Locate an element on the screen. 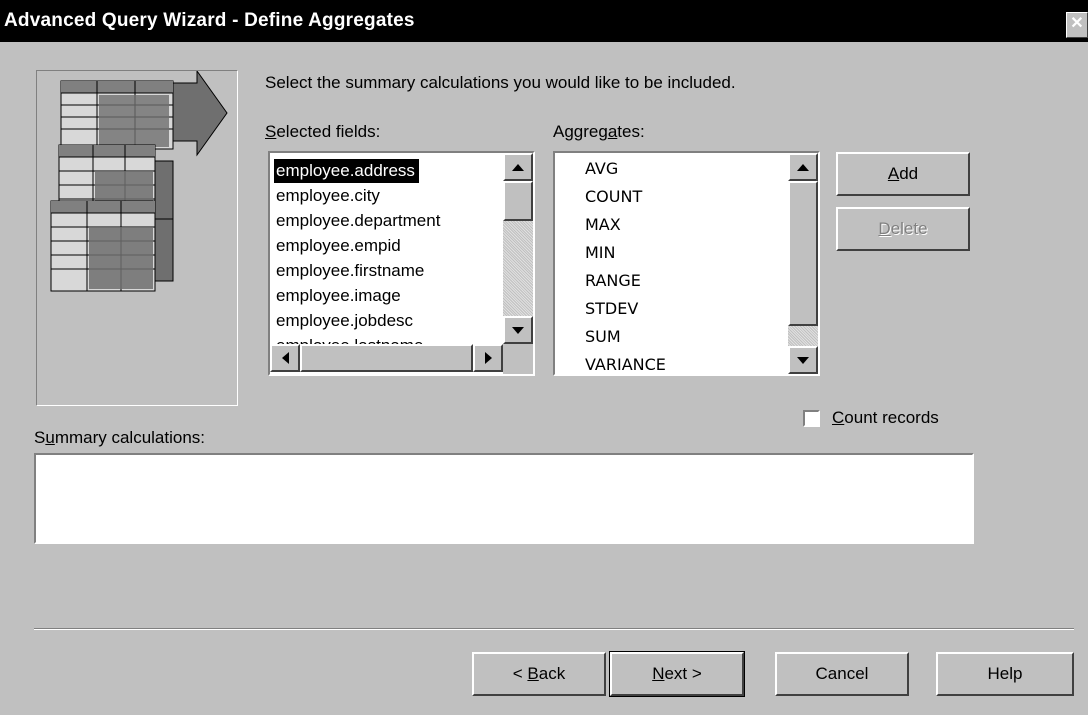  list-item: employee.image is located at coordinates (338, 296).